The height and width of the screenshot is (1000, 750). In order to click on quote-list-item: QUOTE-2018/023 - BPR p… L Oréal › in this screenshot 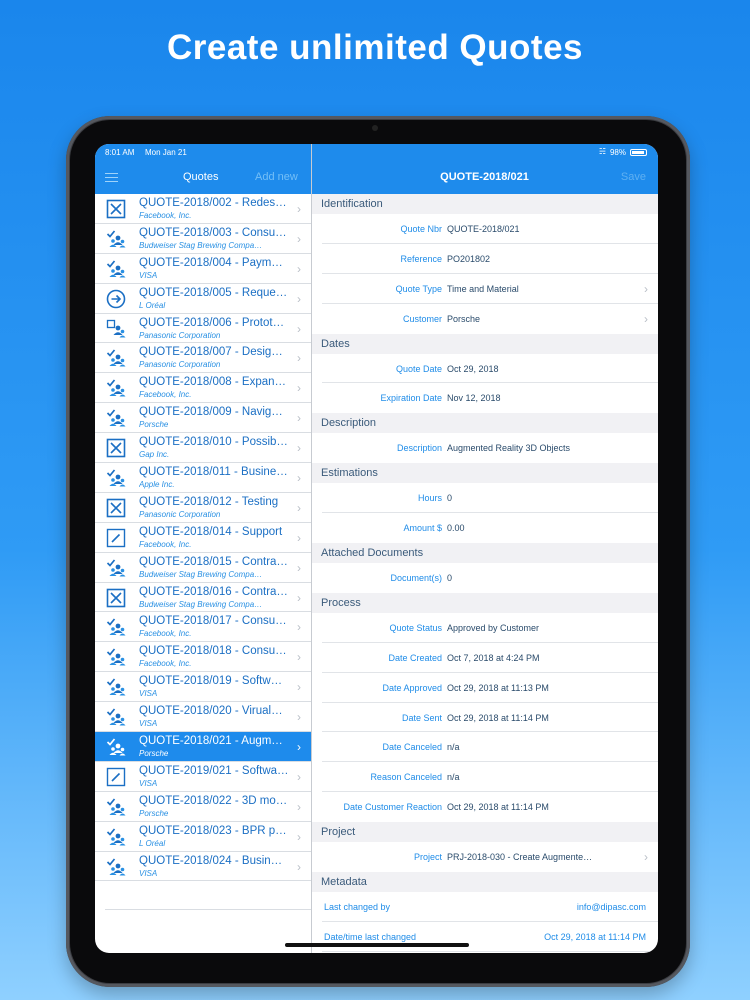, I will do `click(203, 837)`.